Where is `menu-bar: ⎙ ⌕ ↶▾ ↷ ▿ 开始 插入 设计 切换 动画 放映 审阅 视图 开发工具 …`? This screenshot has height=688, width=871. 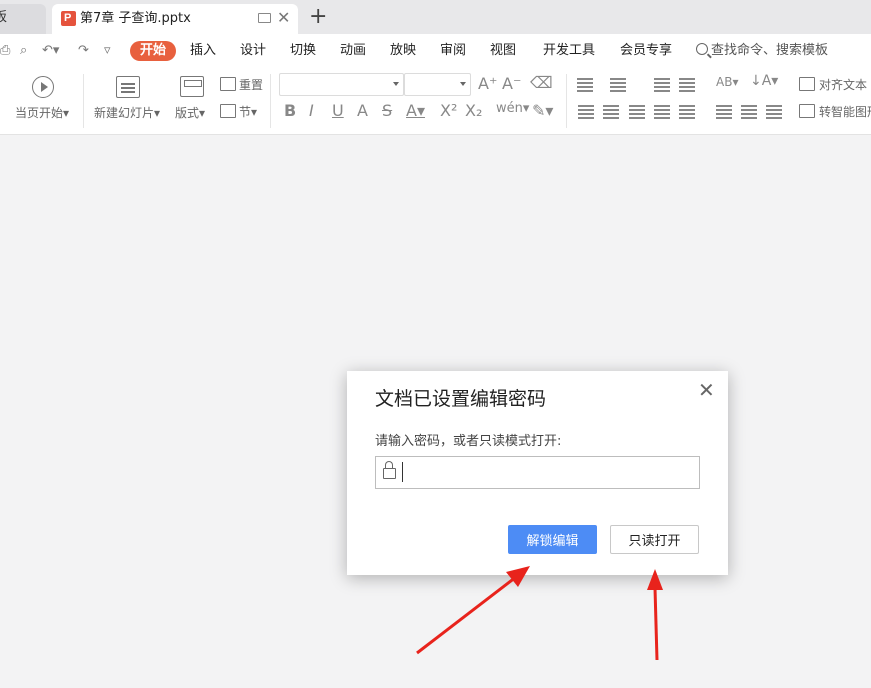
menu-bar: ⎙ ⌕ ↶▾ ↷ ▿ 开始 插入 设计 切换 动画 放映 审阅 视图 开发工具 … is located at coordinates (435, 51).